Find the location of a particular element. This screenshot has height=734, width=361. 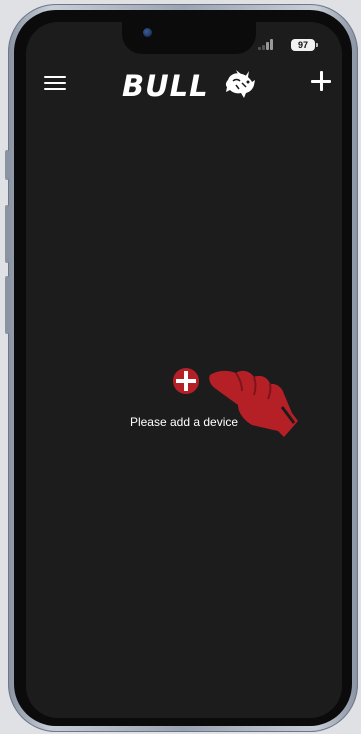

bull-mascot-icon is located at coordinates (240, 84).